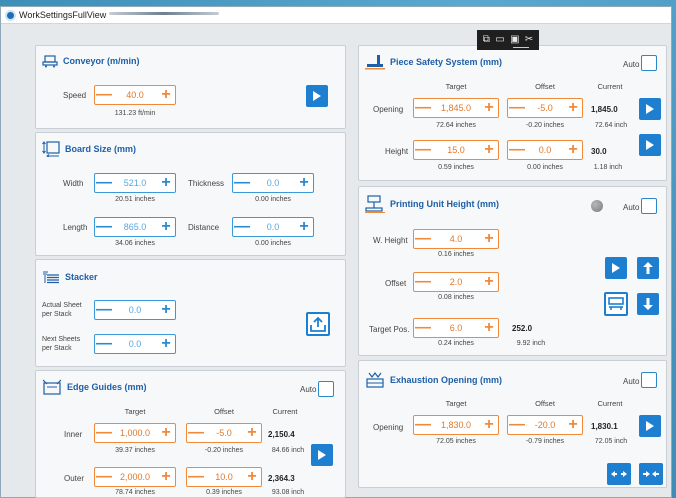 Image resolution: width=676 pixels, height=498 pixels. I want to click on opening-offset-stepper: — -5.0 +, so click(545, 108).